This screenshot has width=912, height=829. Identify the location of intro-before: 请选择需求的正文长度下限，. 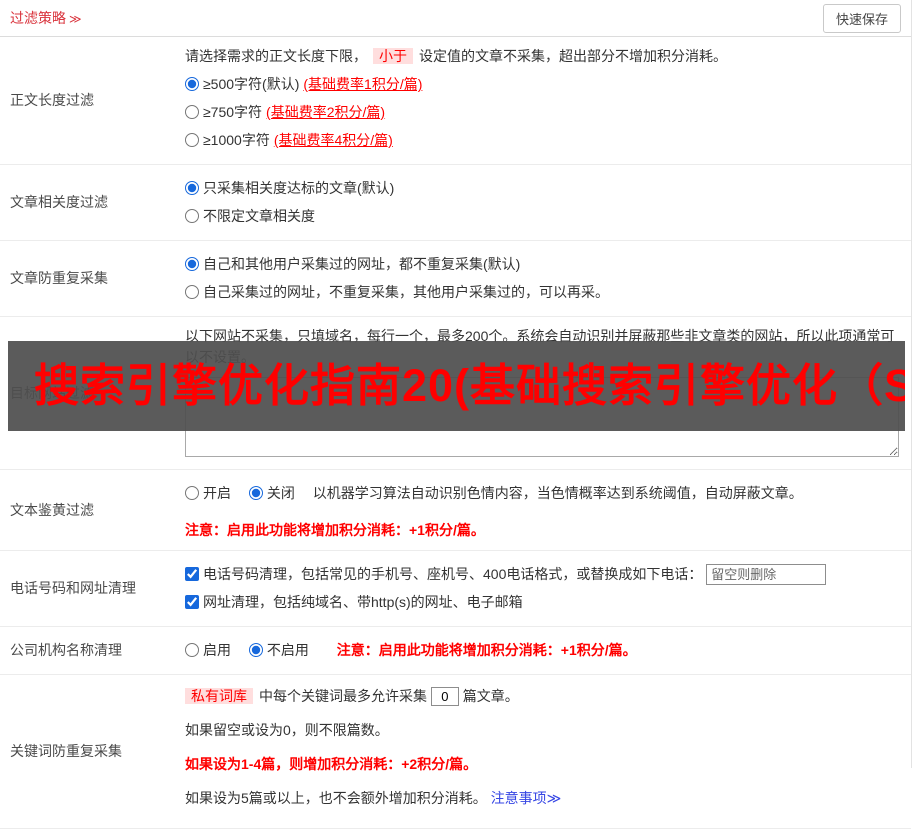
(276, 56).